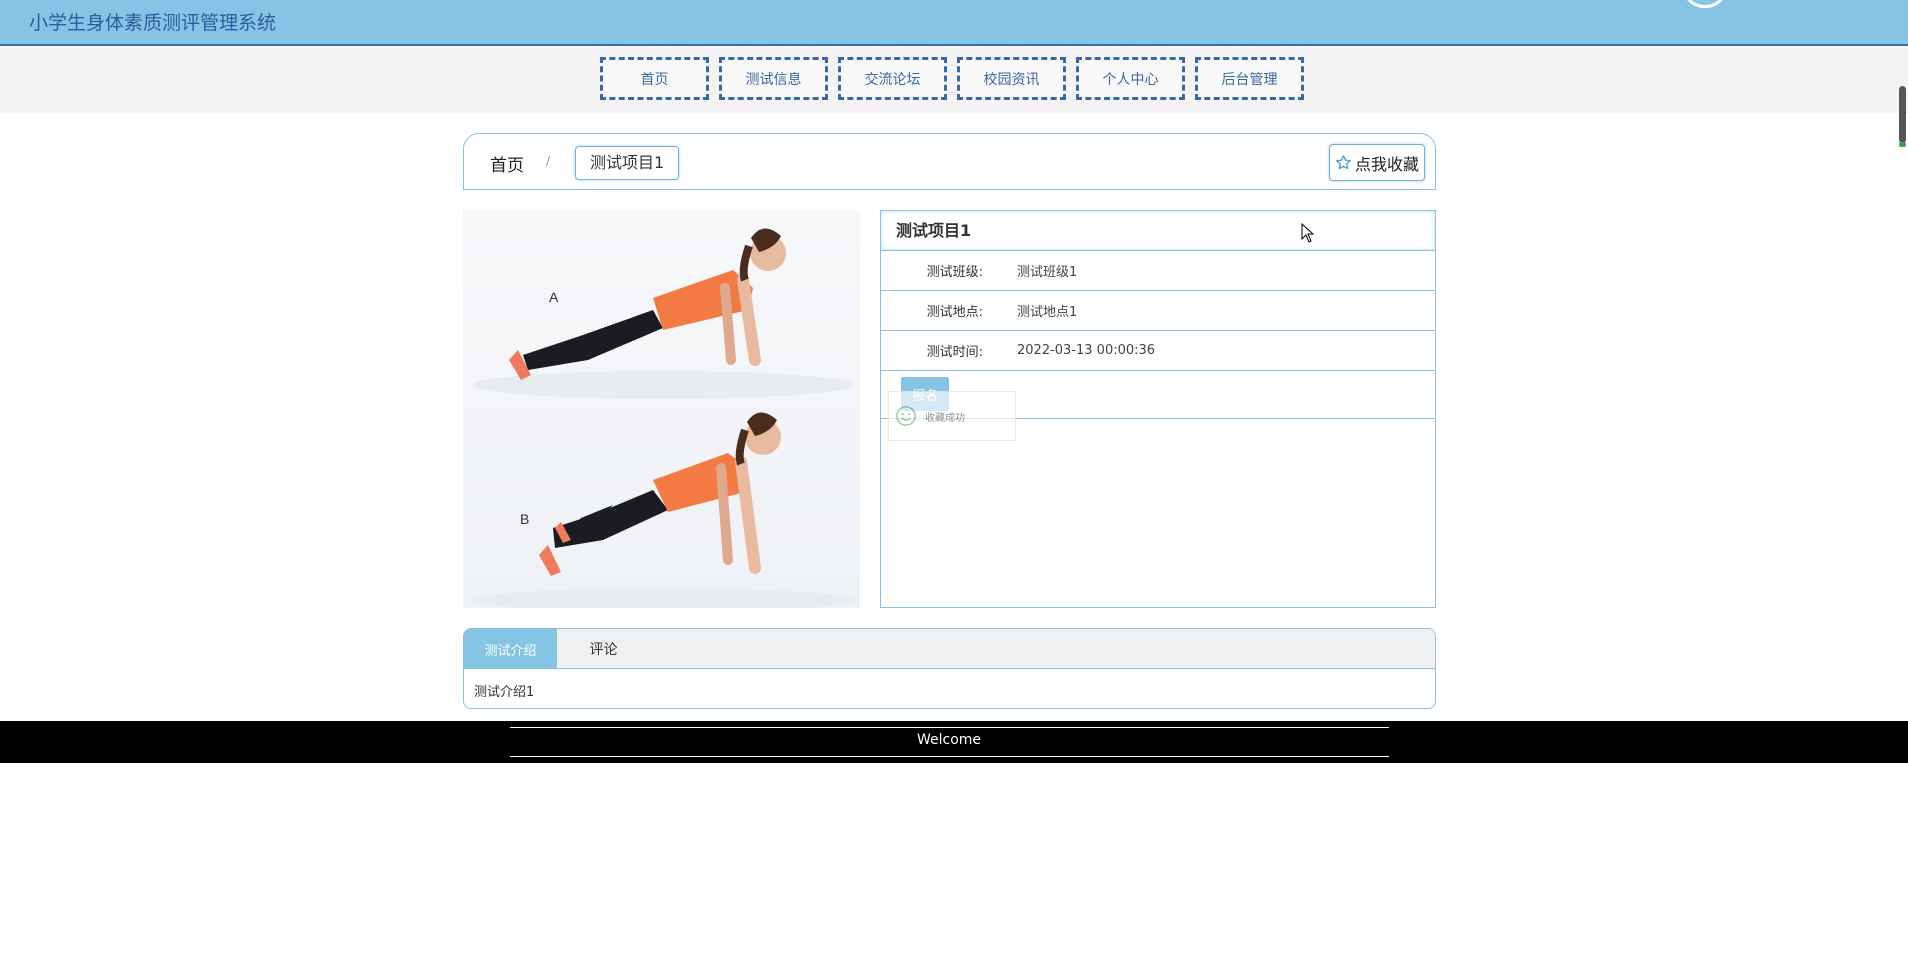 This screenshot has height=956, width=1908. Describe the element at coordinates (1249, 78) in the screenshot. I see `nav-item-admin: 后台管理` at that location.